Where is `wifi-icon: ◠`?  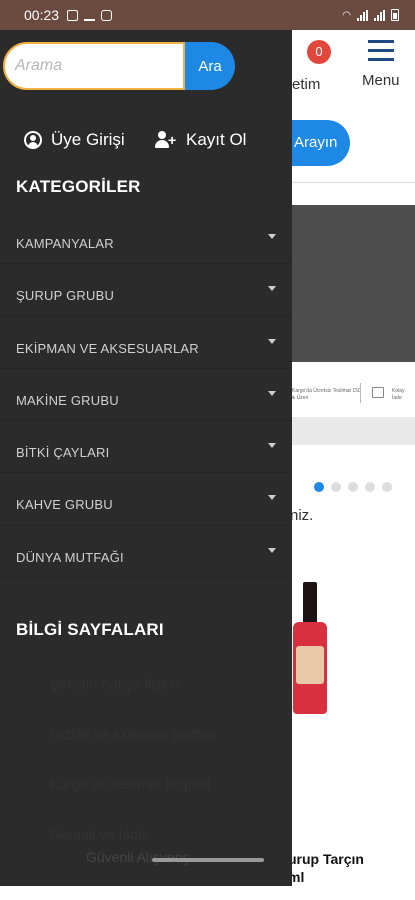 wifi-icon: ◠ is located at coordinates (346, 15).